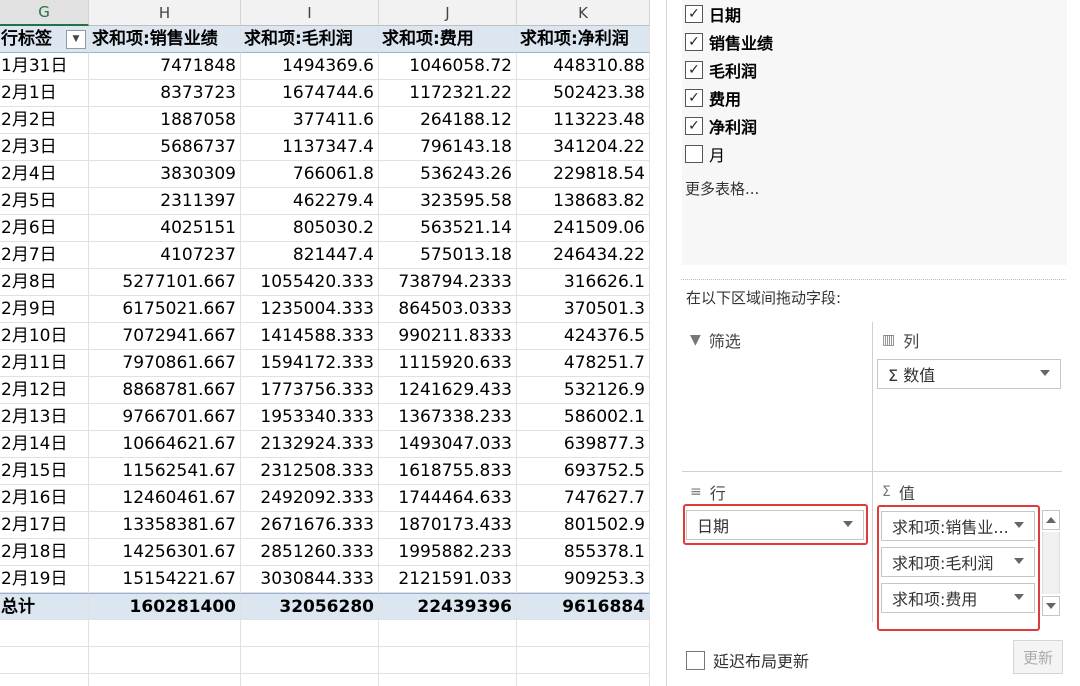 Image resolution: width=1080 pixels, height=686 pixels. What do you see at coordinates (583, 417) in the screenshot?
I see `value-cell: 586002.1` at bounding box center [583, 417].